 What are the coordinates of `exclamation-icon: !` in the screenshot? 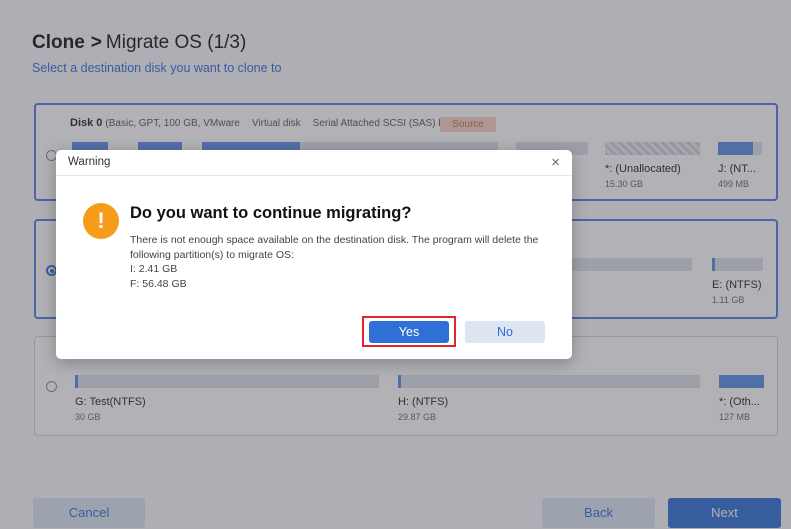 It's located at (101, 221).